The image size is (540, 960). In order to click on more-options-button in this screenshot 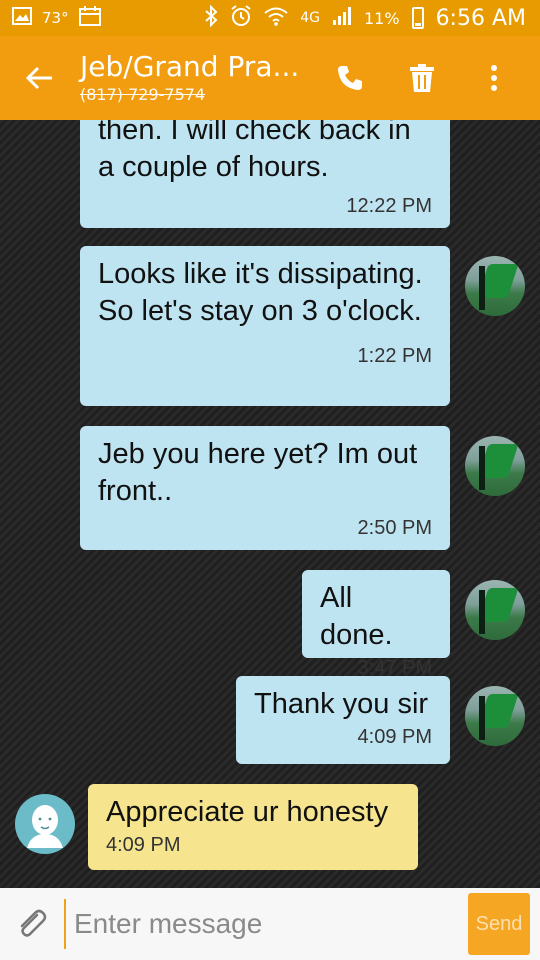, I will do `click(494, 78)`.